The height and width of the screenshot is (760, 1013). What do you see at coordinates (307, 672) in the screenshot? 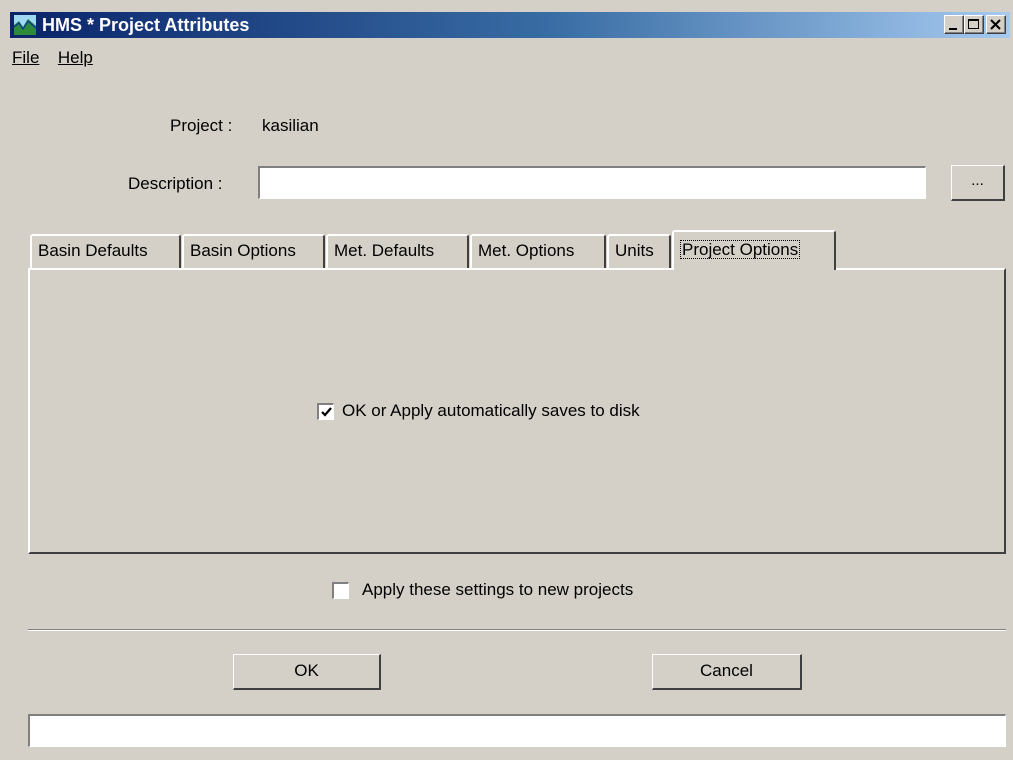
I see `ok-button: OK` at bounding box center [307, 672].